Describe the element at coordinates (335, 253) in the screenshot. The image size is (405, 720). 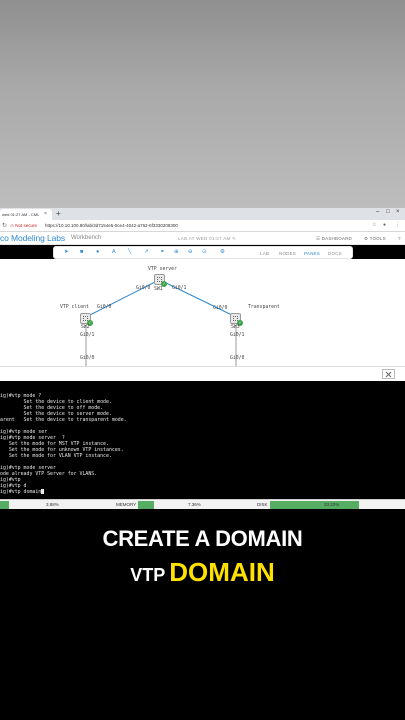
I see `tab-docs: DOCS` at that location.